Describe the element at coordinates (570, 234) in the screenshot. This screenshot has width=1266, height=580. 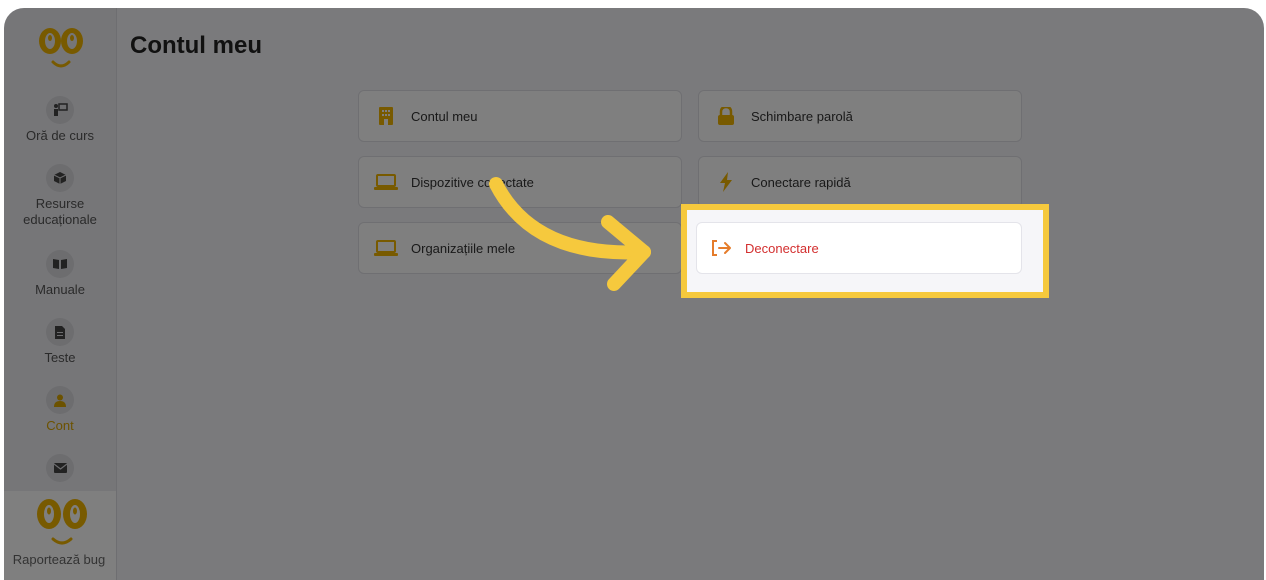
I see `pointer-arrow` at that location.